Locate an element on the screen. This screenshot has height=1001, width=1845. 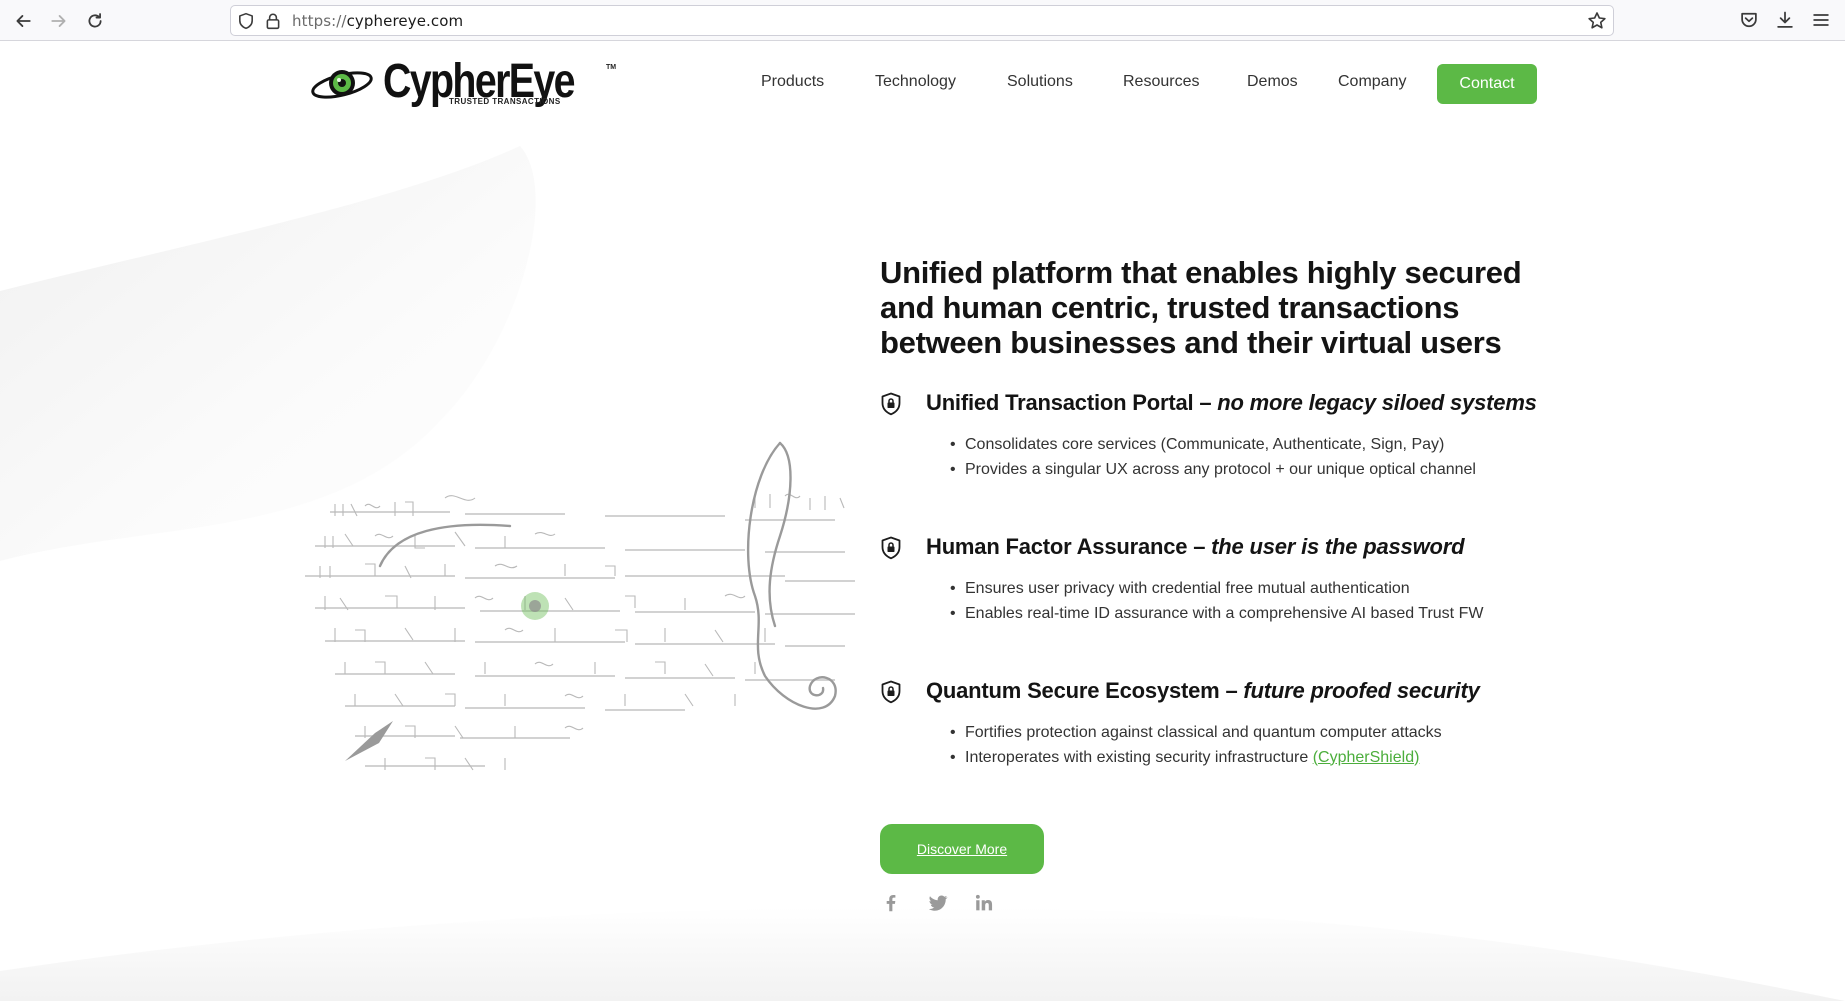
logo-tagline: TRUSTED TRANSACTIONS is located at coordinates (505, 101).